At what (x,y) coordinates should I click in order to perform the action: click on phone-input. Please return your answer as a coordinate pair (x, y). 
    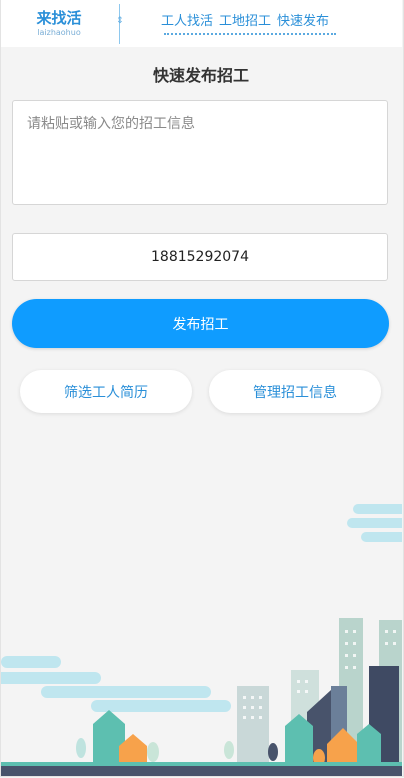
    Looking at the image, I should click on (200, 257).